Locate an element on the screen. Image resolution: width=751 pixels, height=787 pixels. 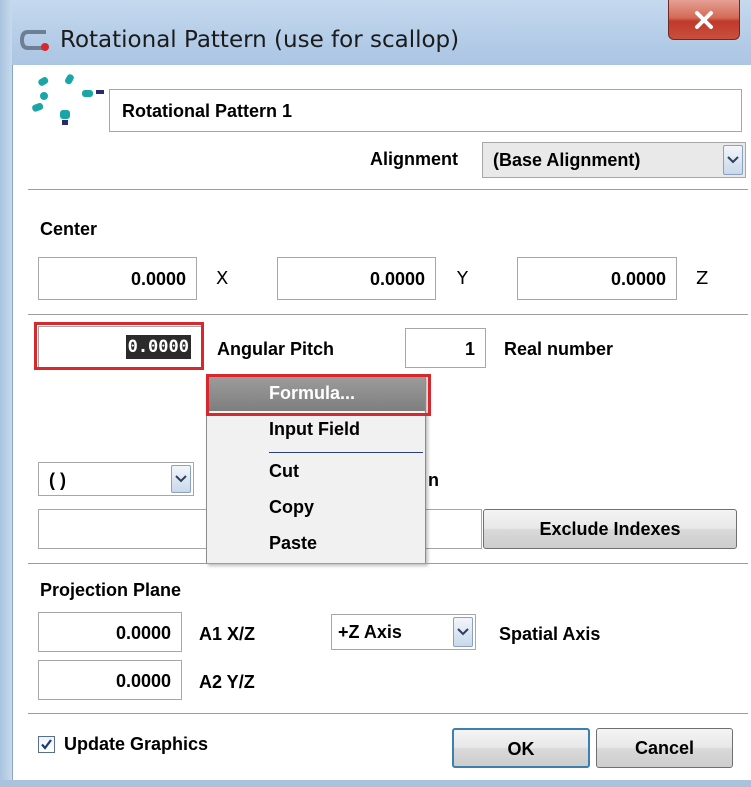
pattern-type-dropdown-arrow is located at coordinates (181, 479).